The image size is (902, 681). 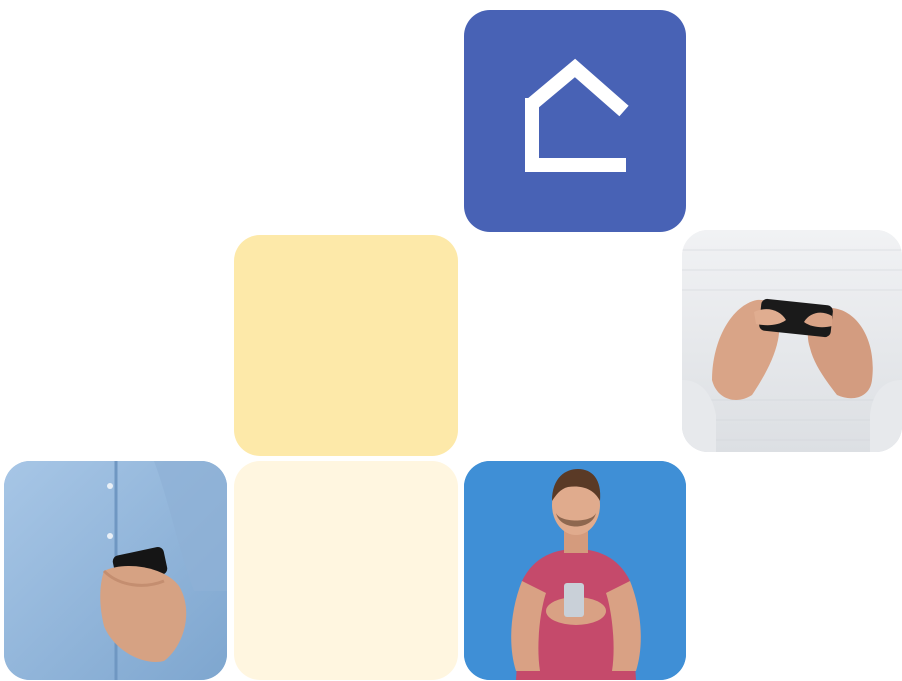 I want to click on photo-hands-phone-illustration, so click(x=792, y=341).